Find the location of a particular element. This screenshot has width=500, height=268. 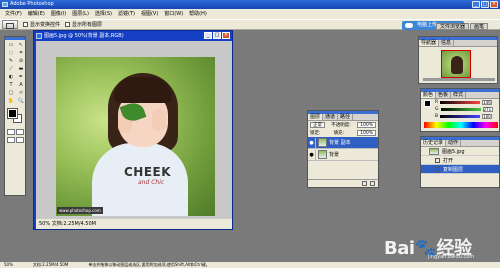

toolbox: ▭ ↖ ◌ ⌗ ✎ ⊘ ⟋ ▬ ◐ ✒ T A ▢ ⌑ ✋ 🔍 is located at coordinates (15, 116).